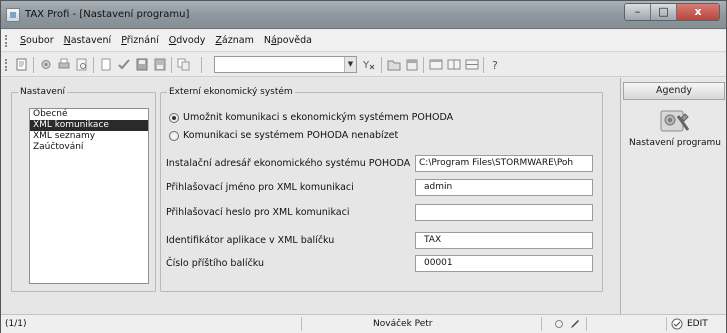 Image resolution: width=727 pixels, height=333 pixels. Describe the element at coordinates (106, 64) in the screenshot. I see `page-icon` at that location.